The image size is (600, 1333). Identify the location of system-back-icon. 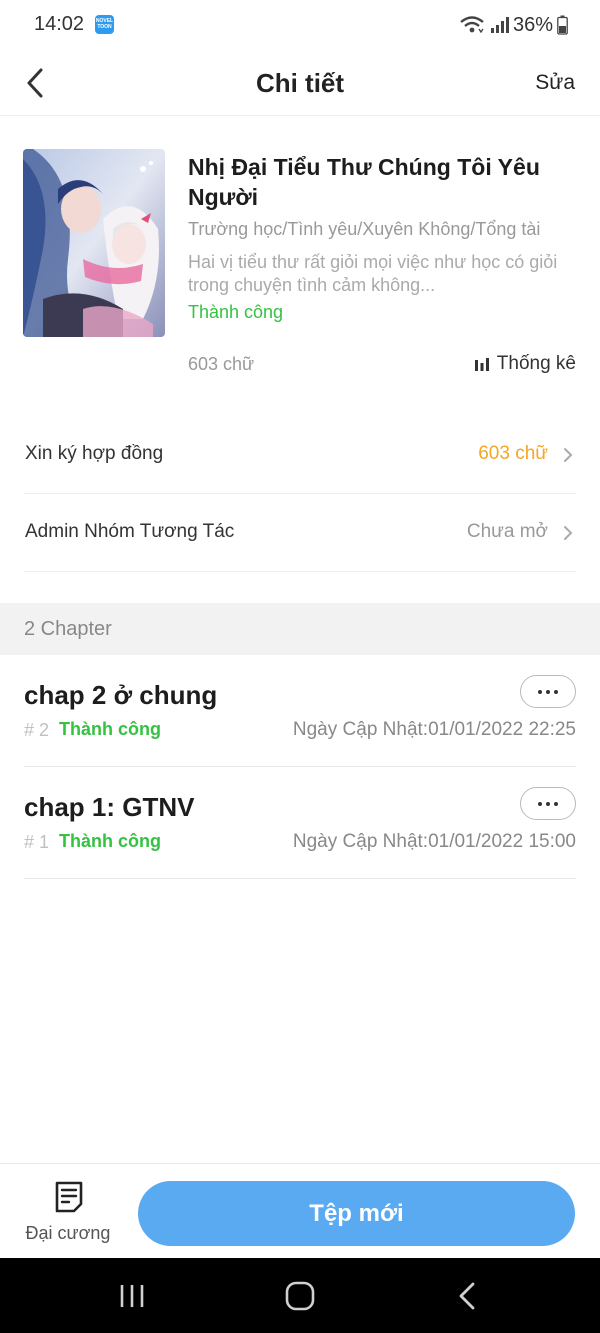
(467, 1296).